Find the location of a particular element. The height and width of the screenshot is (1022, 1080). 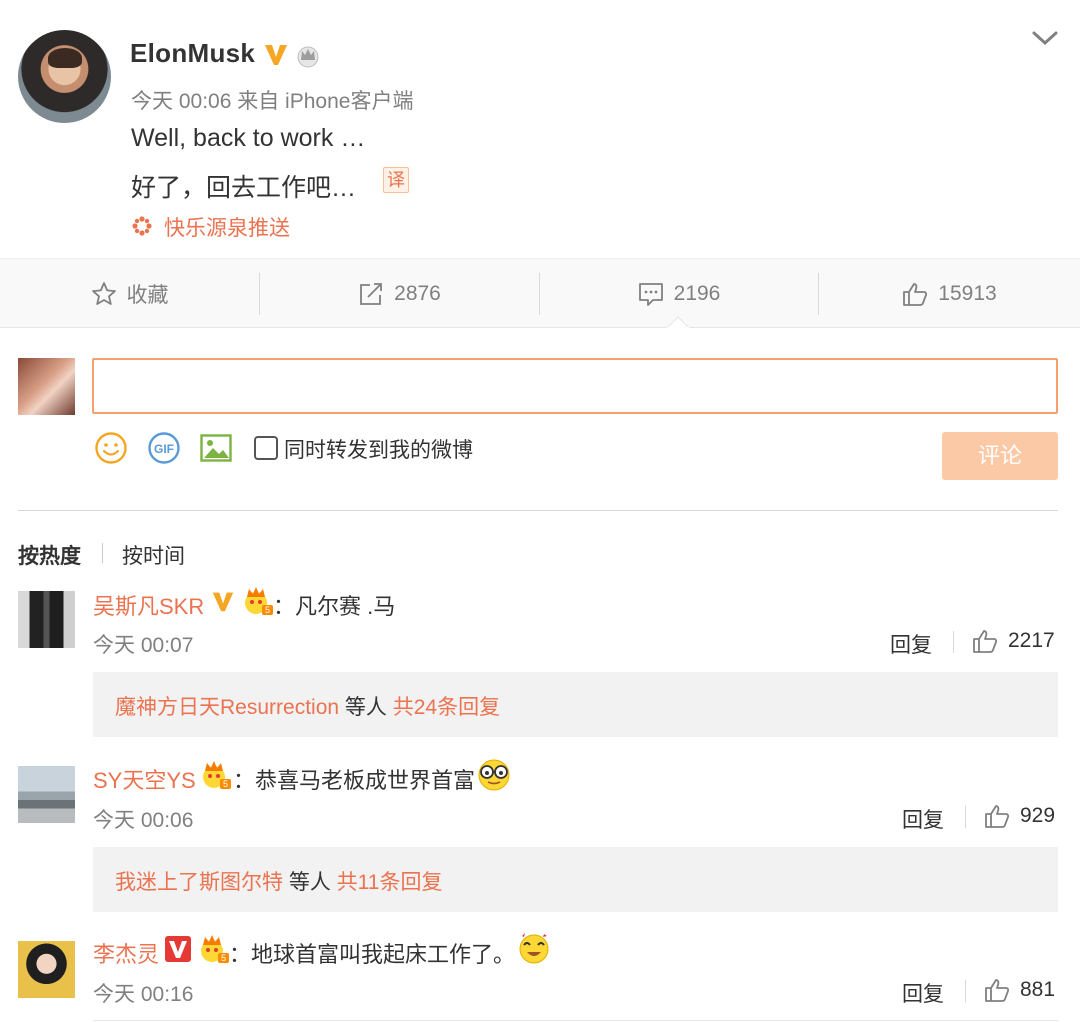

list-divider is located at coordinates (575, 1020).